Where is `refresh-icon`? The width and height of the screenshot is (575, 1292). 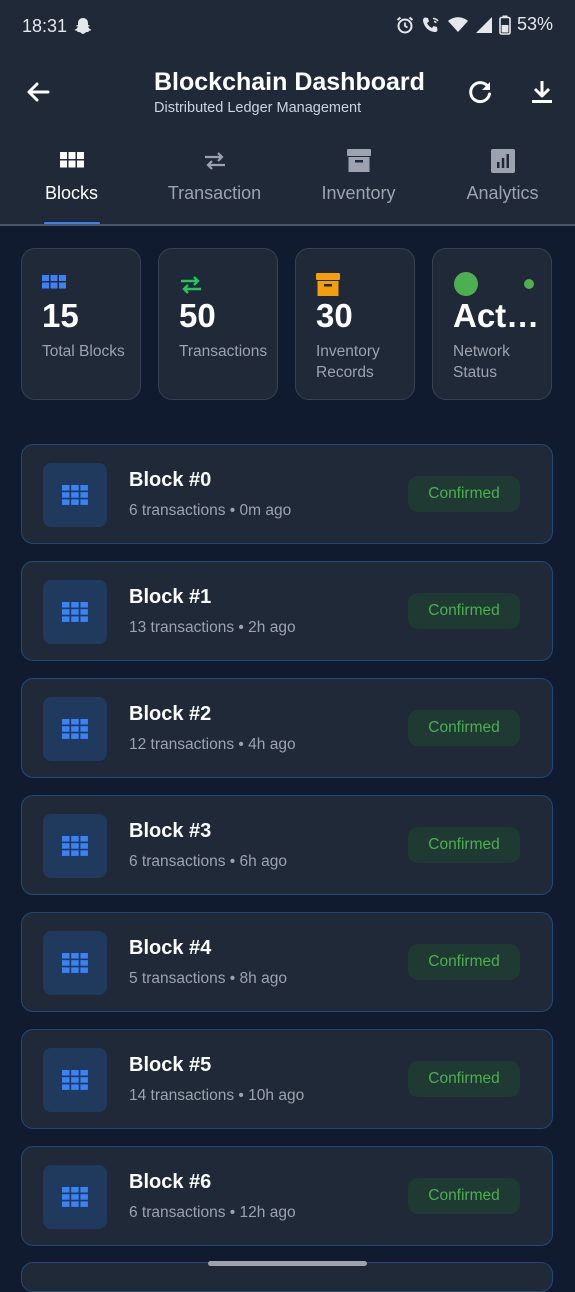
refresh-icon is located at coordinates (480, 92).